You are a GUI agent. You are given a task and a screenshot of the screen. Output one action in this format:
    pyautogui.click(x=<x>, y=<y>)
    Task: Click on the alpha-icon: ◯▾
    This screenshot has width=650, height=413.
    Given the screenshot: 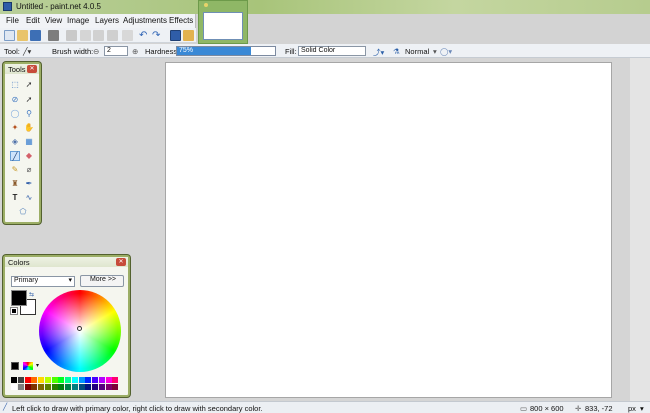 What is the action you would take?
    pyautogui.click(x=446, y=51)
    